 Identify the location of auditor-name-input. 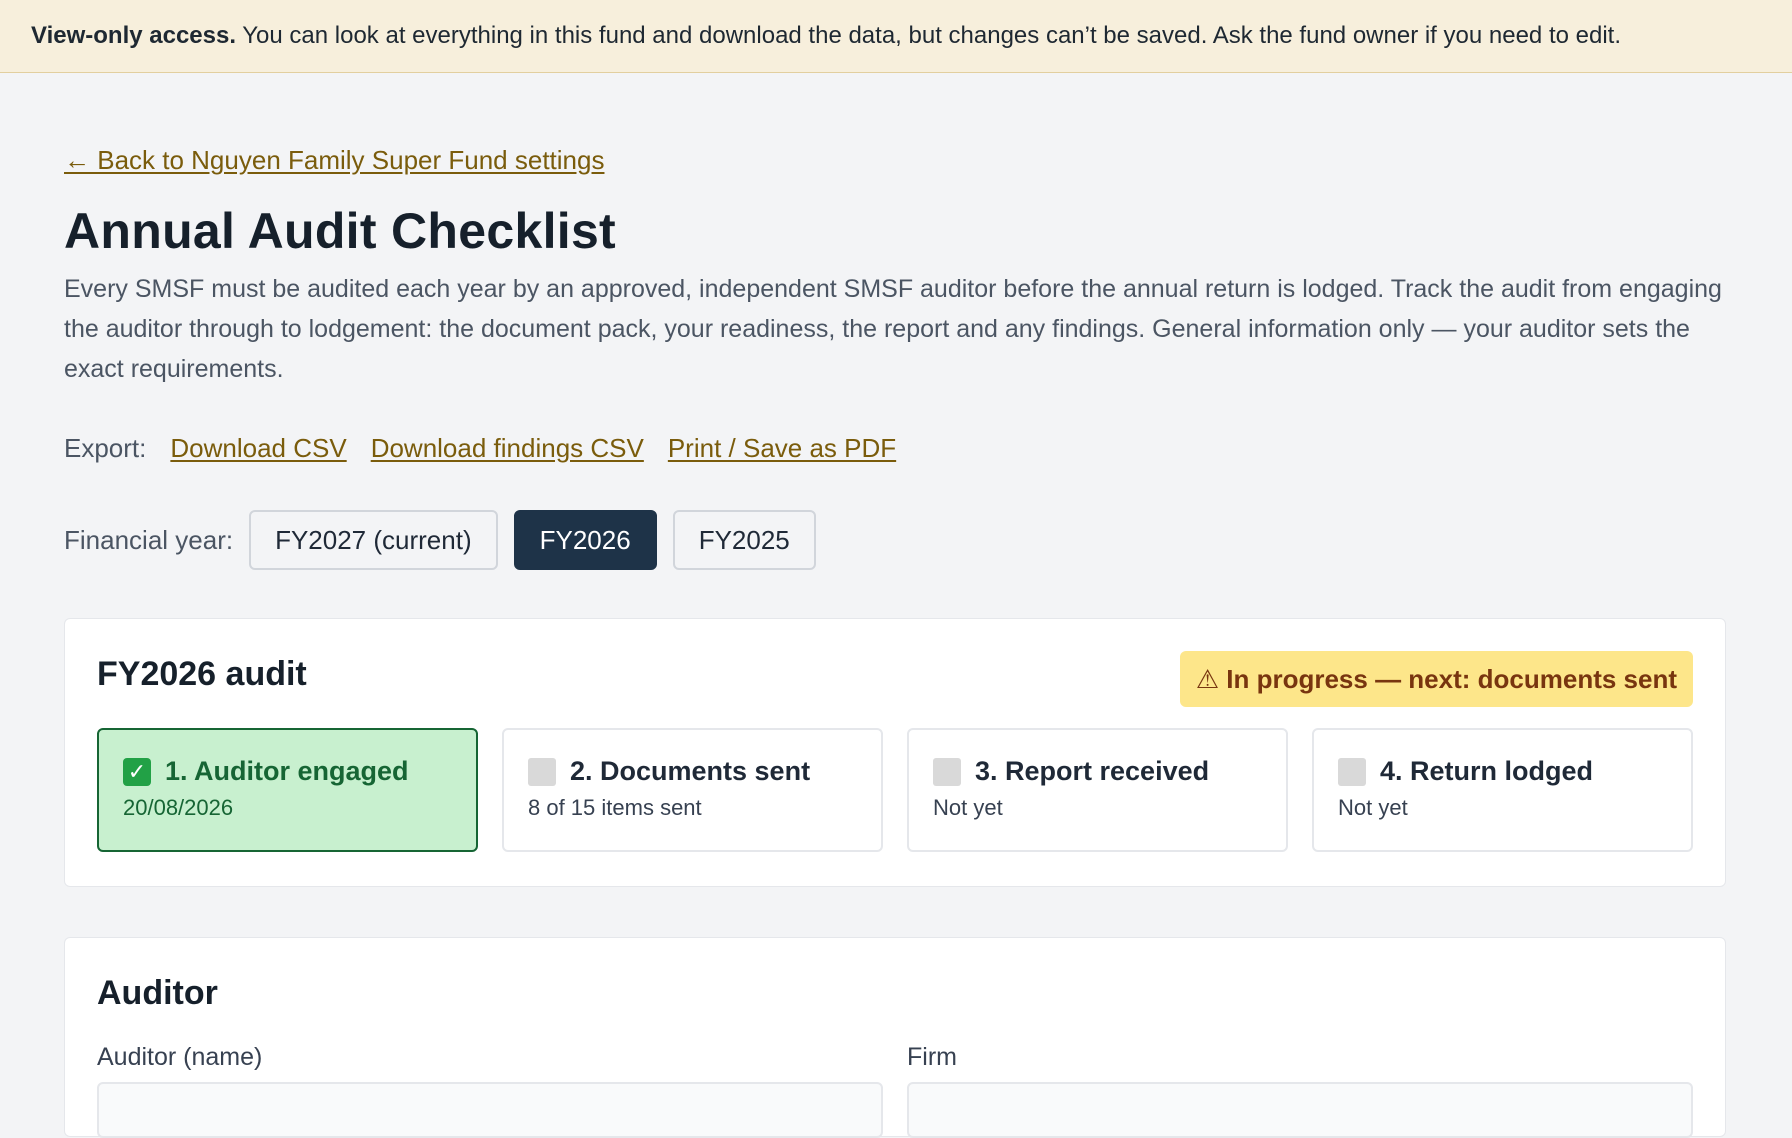
(490, 1110).